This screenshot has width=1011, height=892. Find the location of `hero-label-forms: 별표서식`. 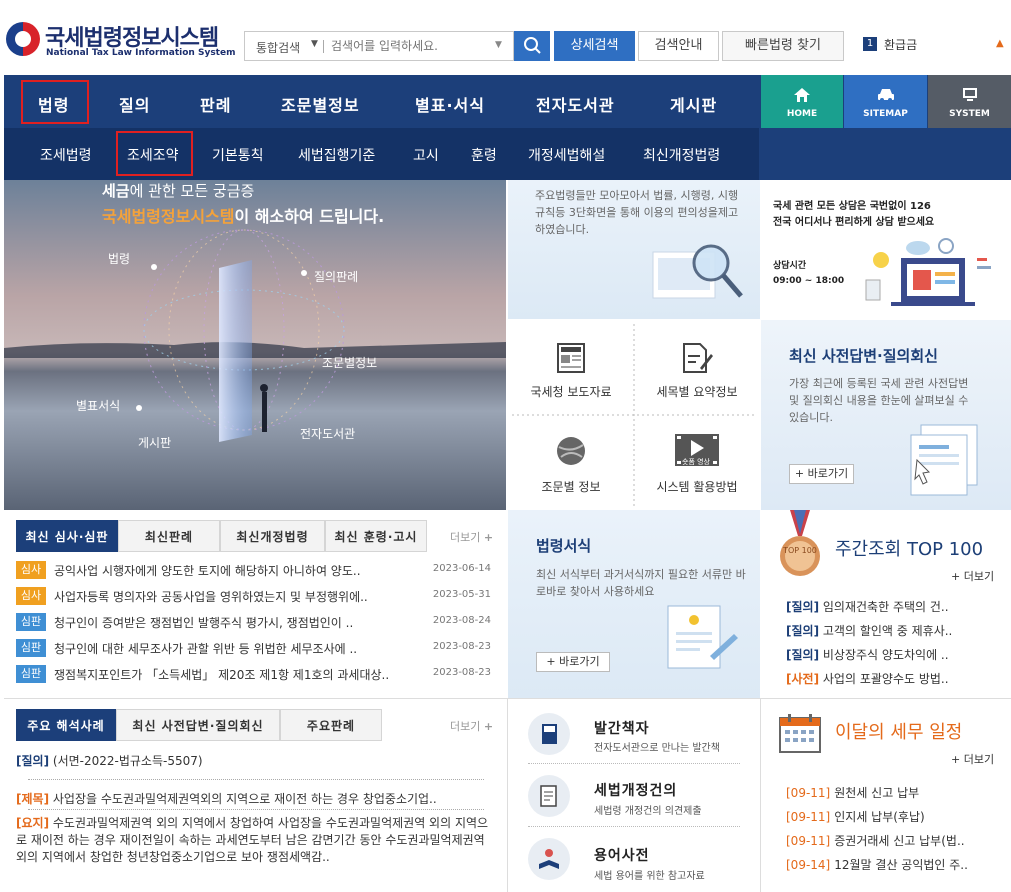

hero-label-forms: 별표서식 is located at coordinates (98, 405).